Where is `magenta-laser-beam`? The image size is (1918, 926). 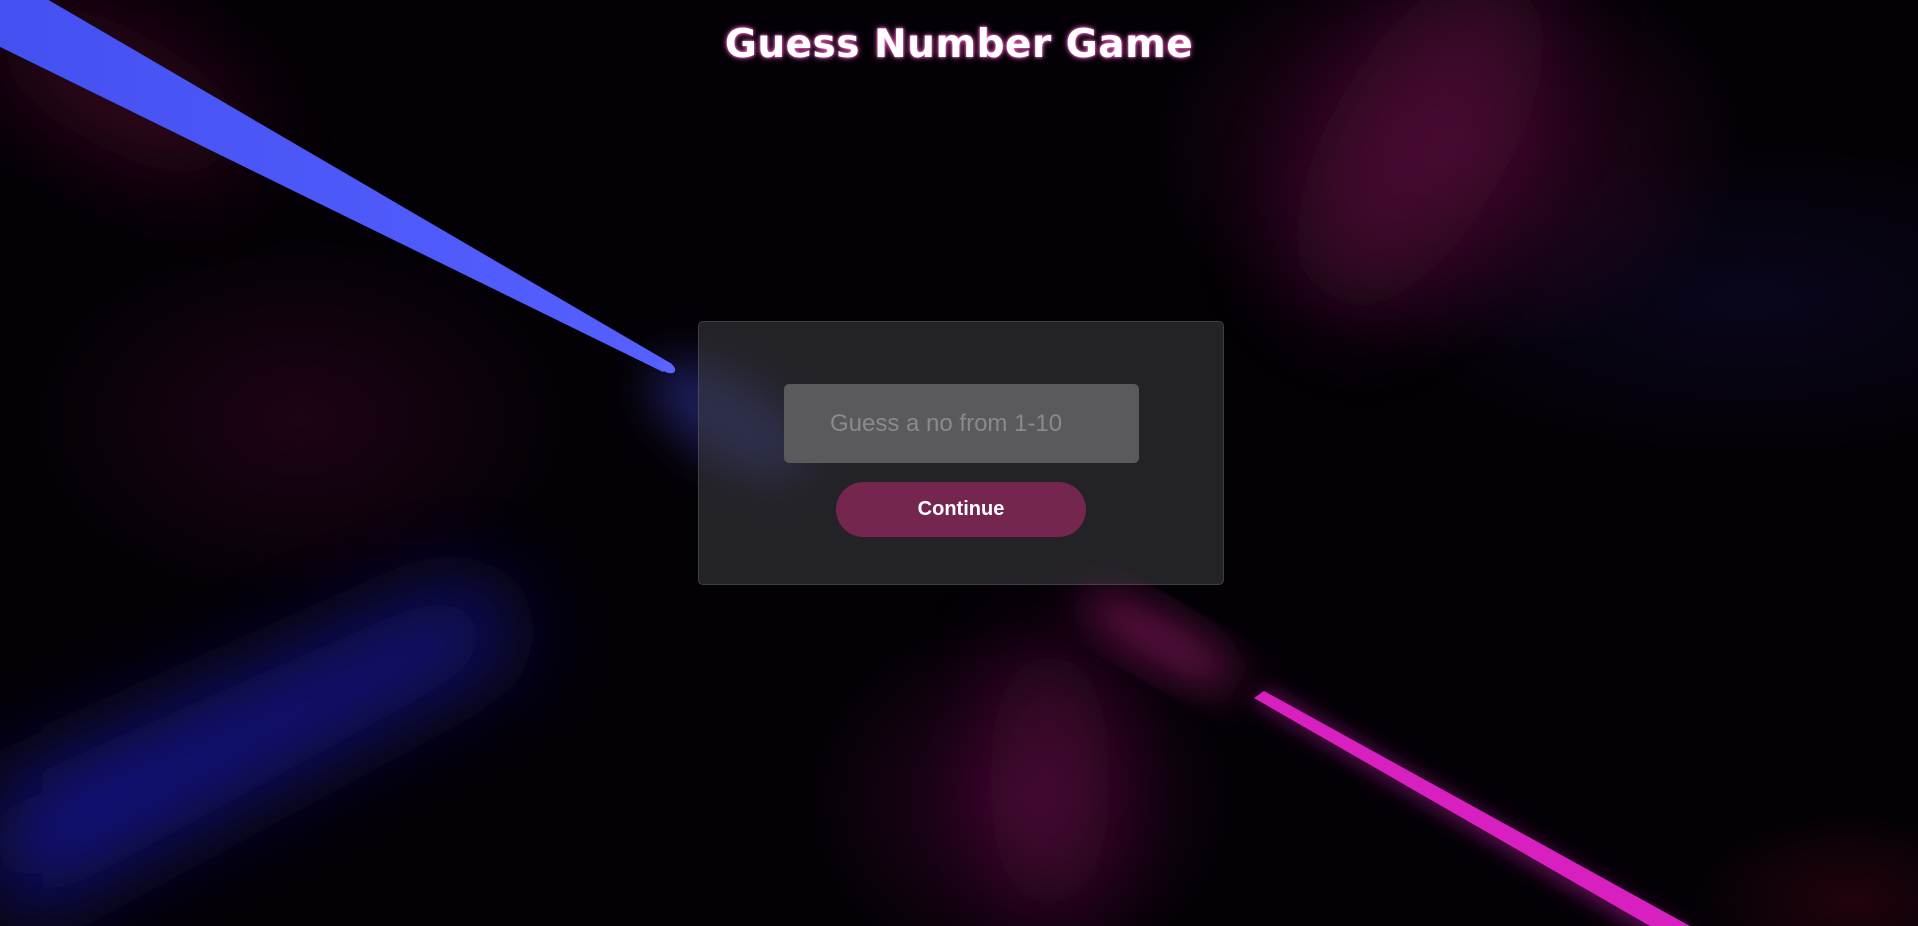
magenta-laser-beam is located at coordinates (1472, 808).